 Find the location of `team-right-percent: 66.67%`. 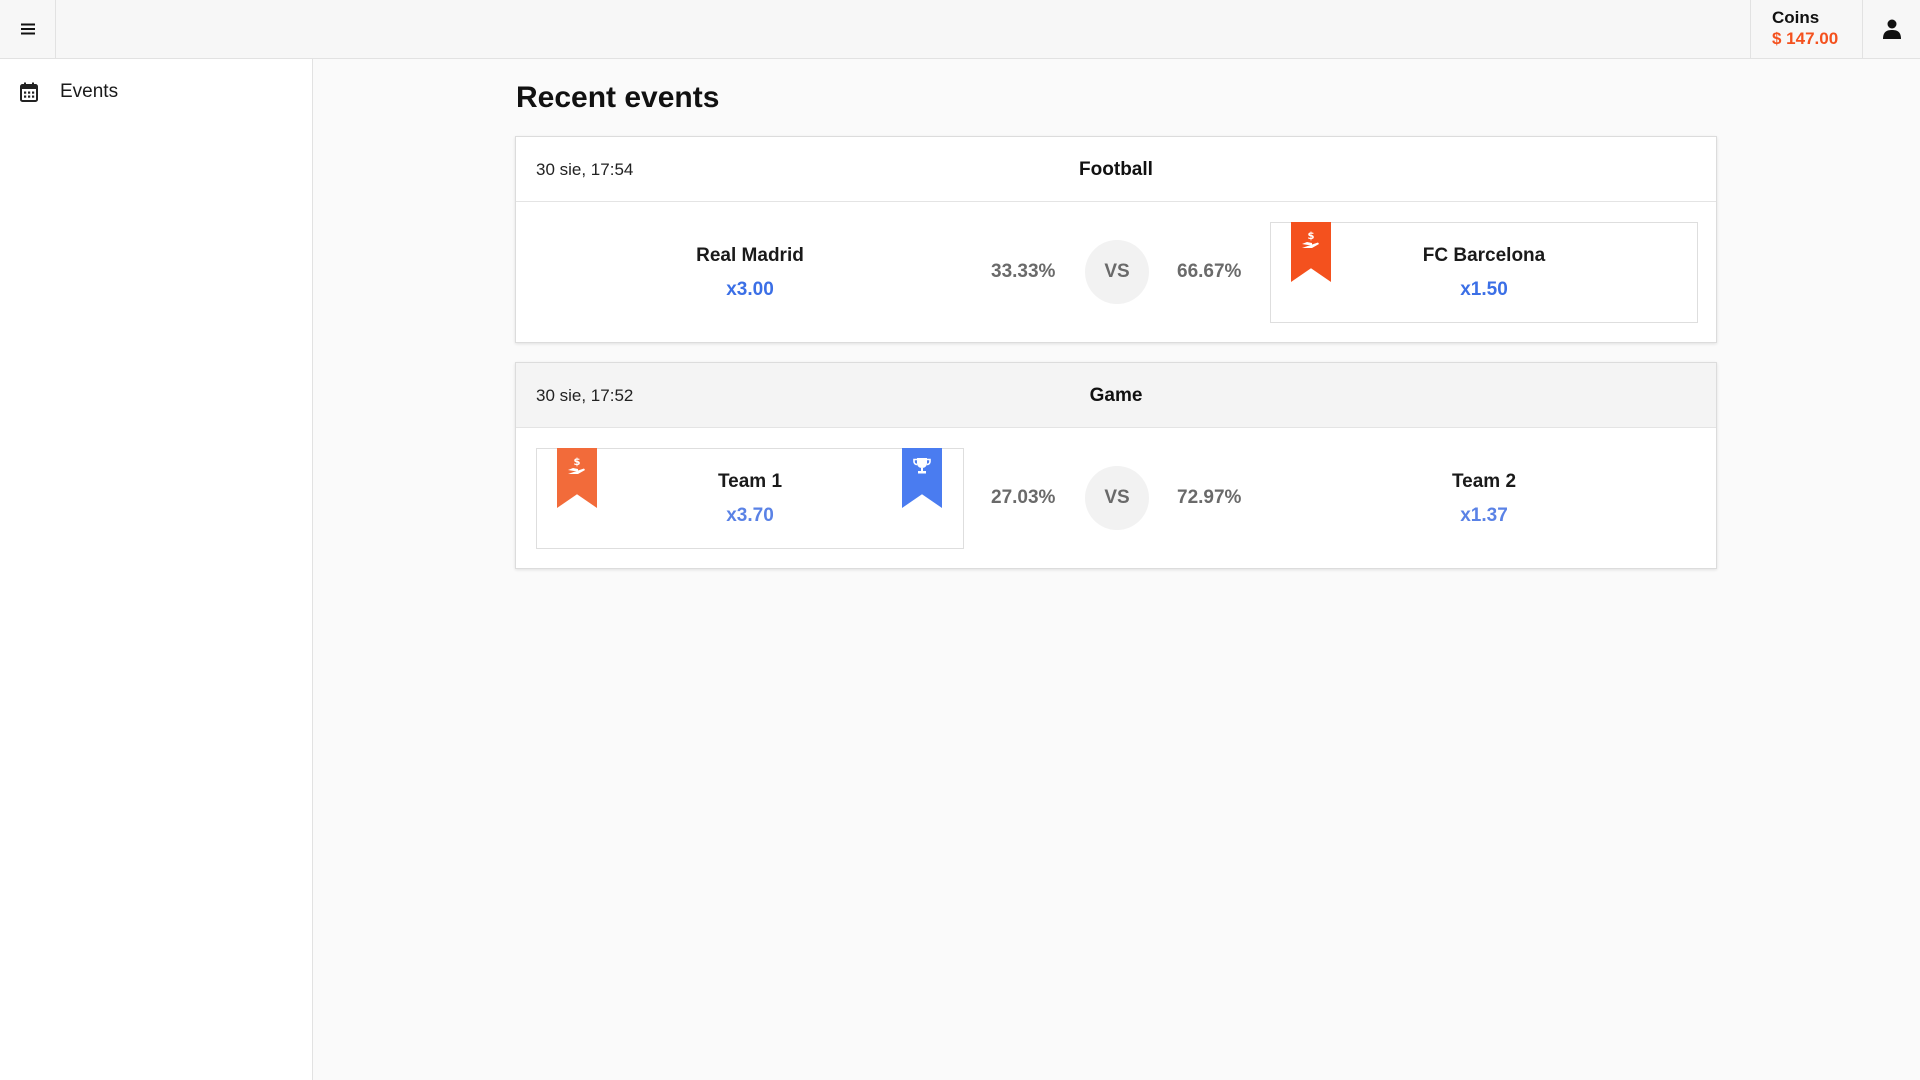

team-right-percent: 66.67% is located at coordinates (1209, 271).